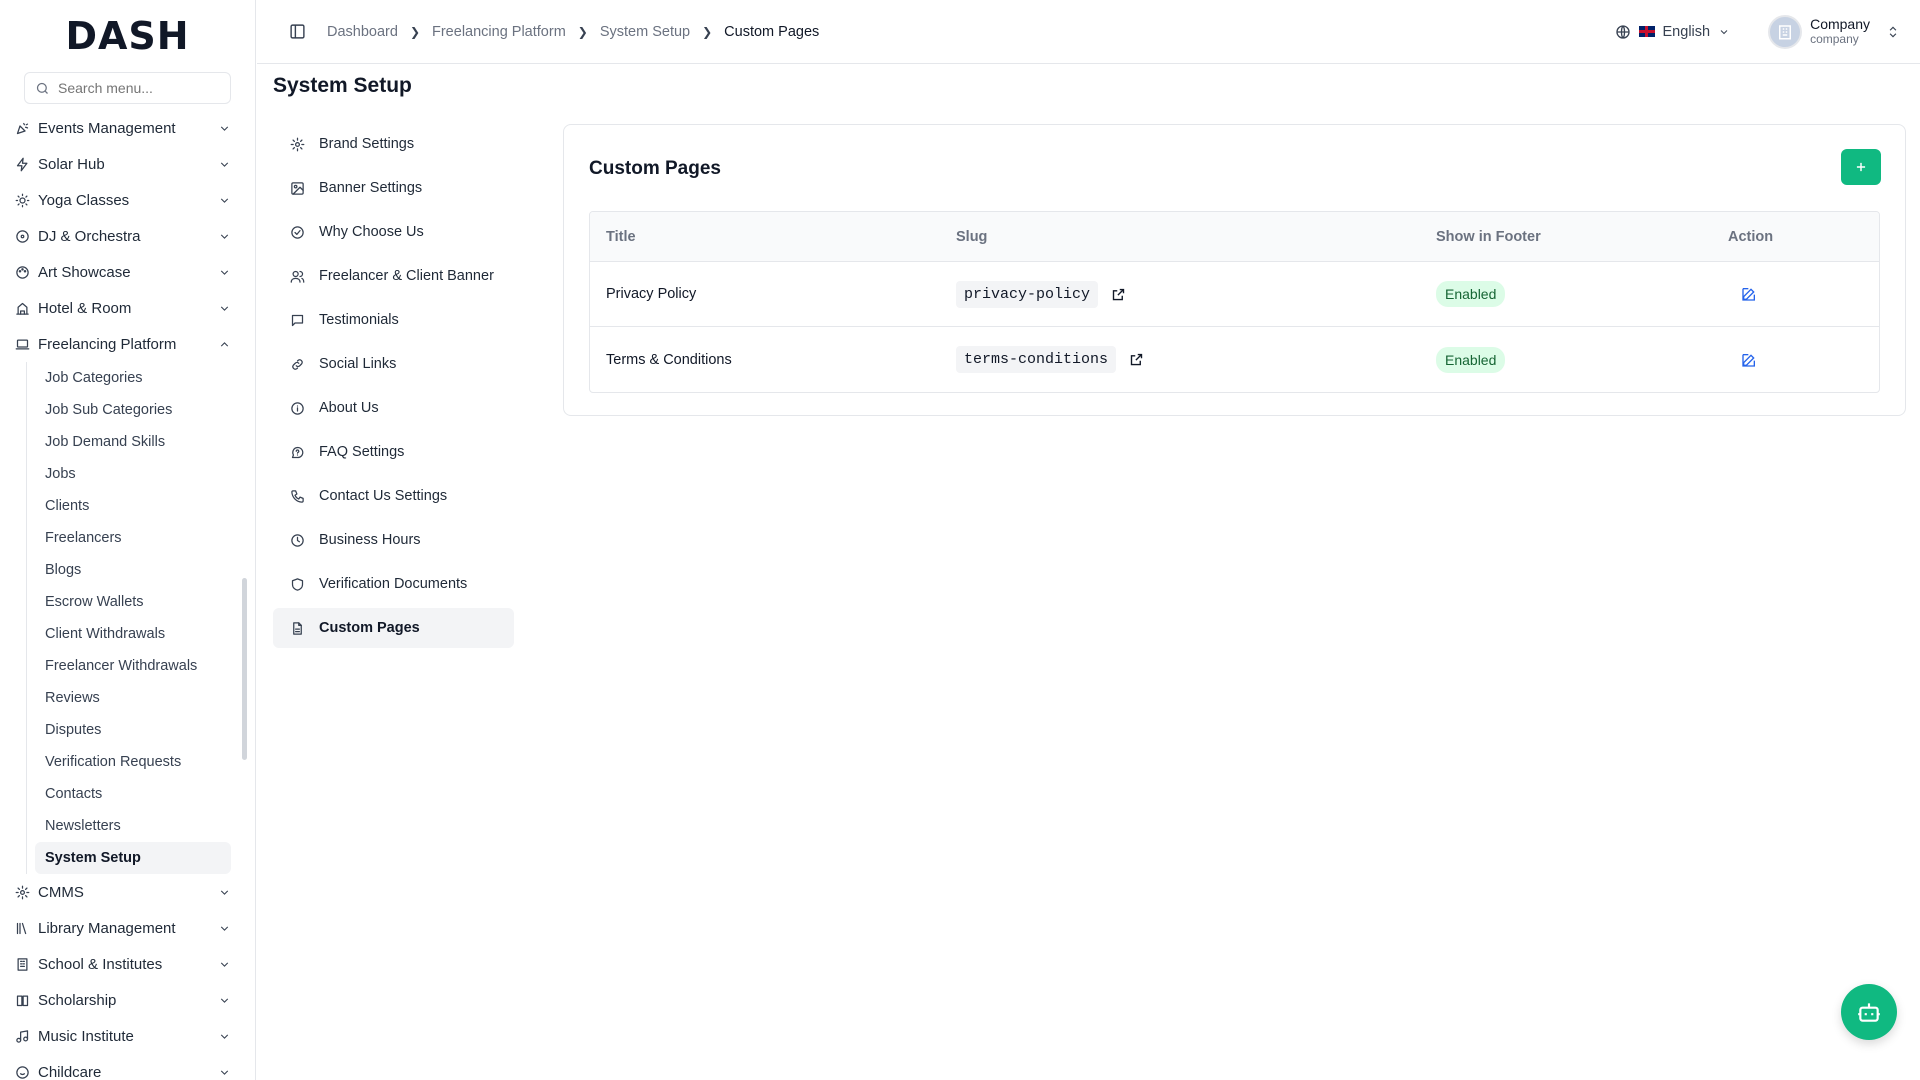  I want to click on settings-item-testimonials: Testimonials, so click(393, 320).